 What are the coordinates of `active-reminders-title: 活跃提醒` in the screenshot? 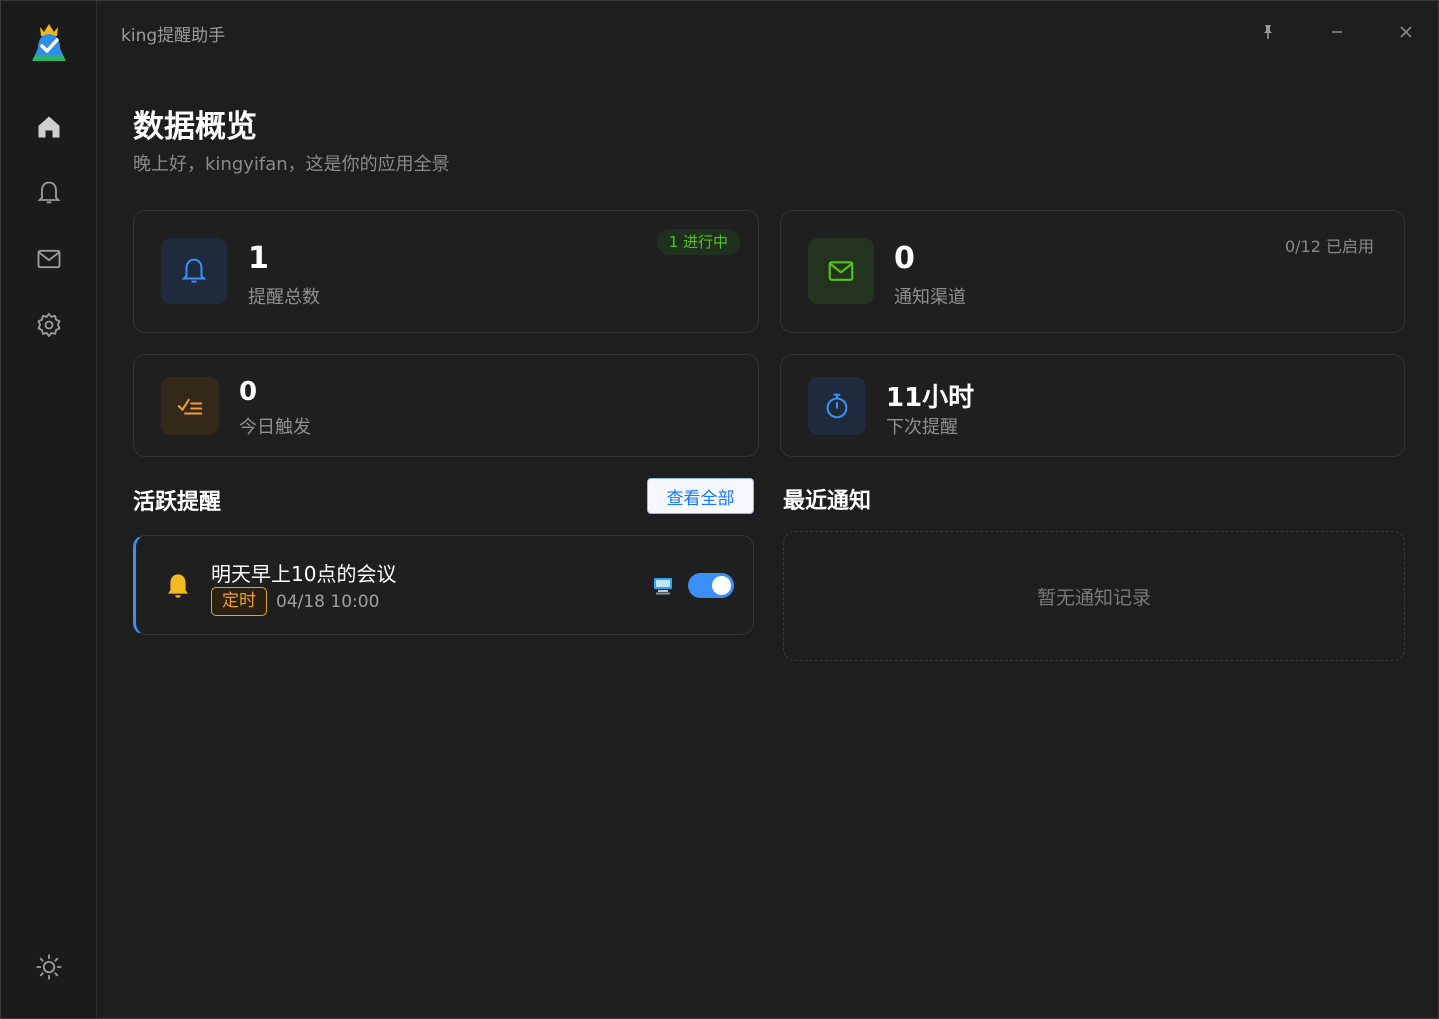 It's located at (177, 502).